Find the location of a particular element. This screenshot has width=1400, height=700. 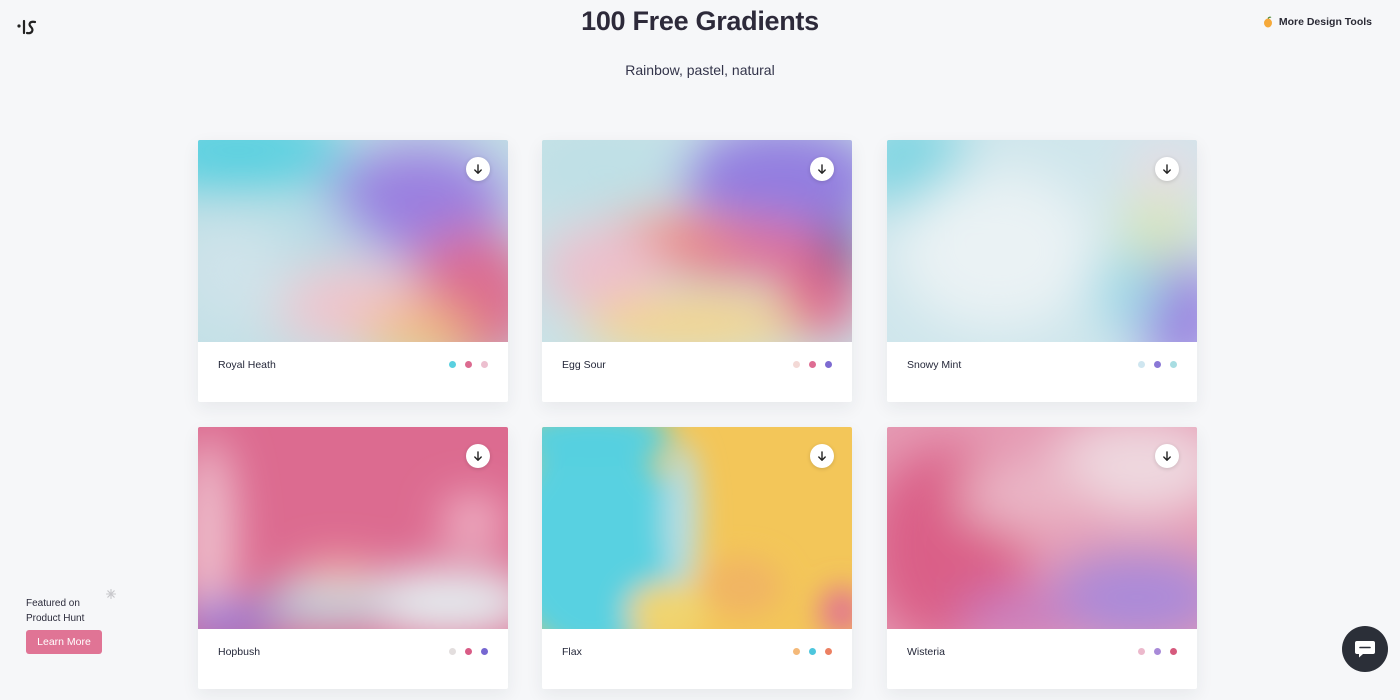

more-design-tools-label: More Design Tools is located at coordinates (1325, 22).